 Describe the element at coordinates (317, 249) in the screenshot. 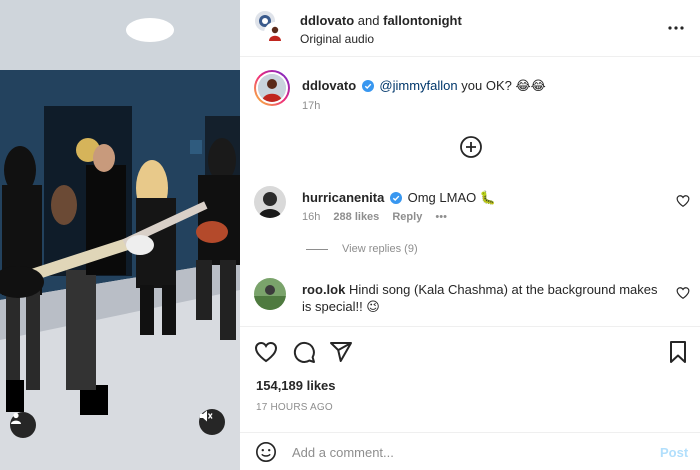

I see `replies-divider` at that location.